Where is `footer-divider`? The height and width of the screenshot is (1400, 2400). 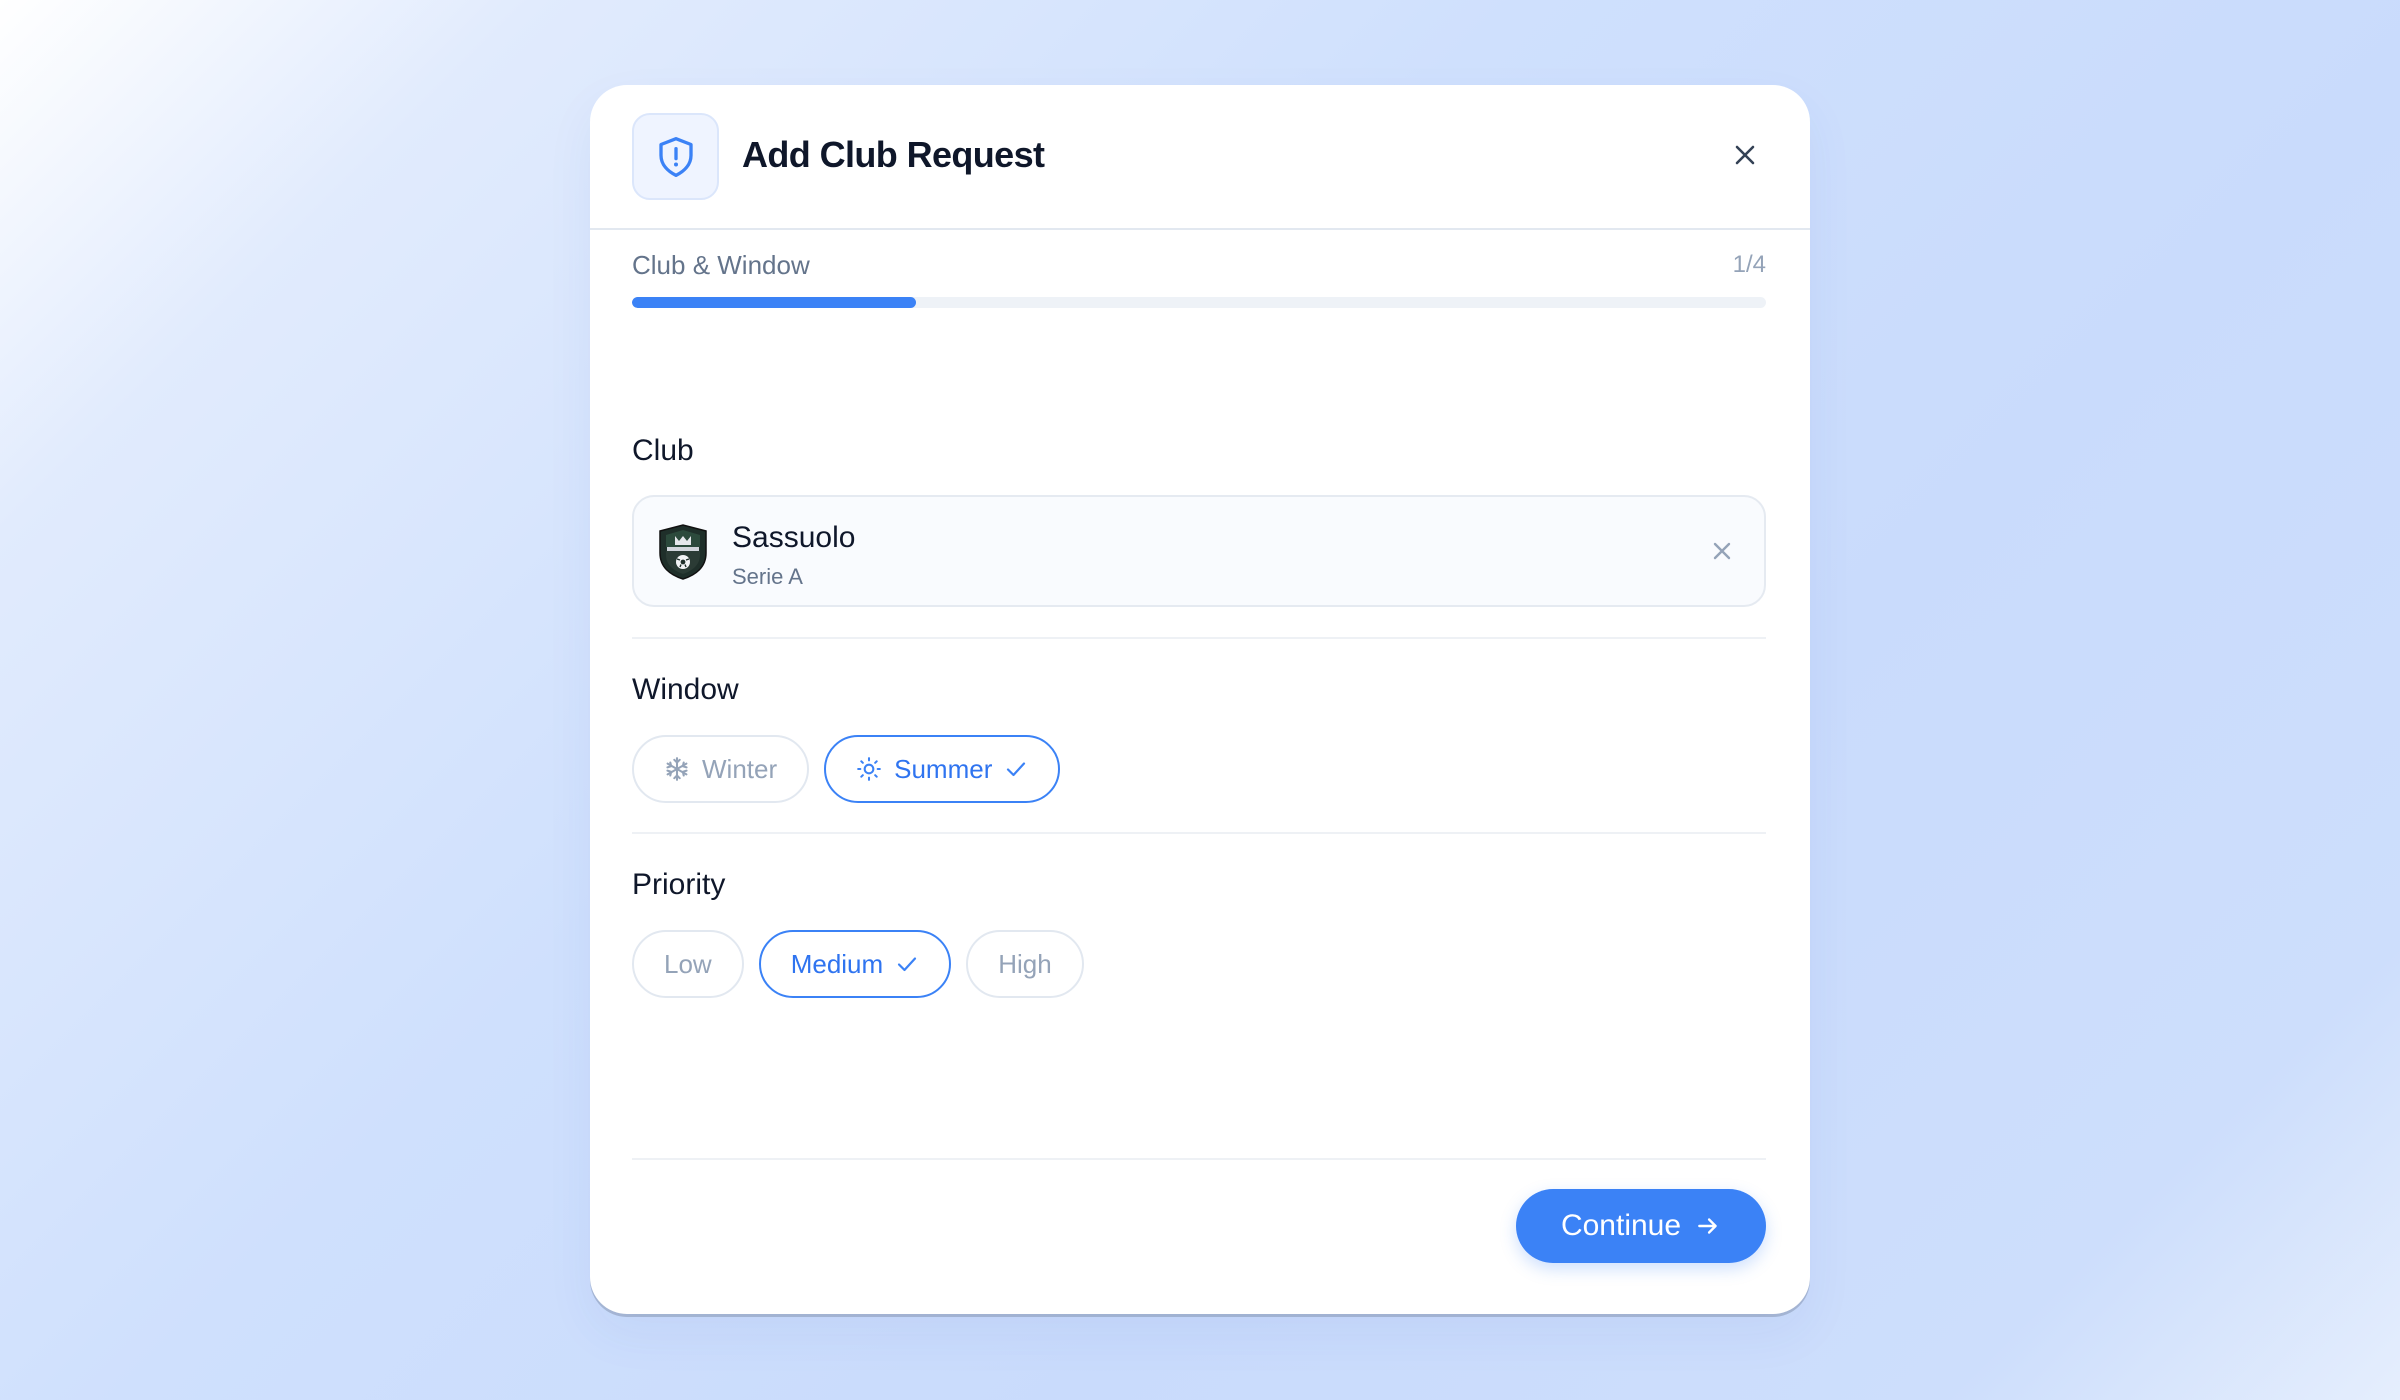 footer-divider is located at coordinates (1199, 1159).